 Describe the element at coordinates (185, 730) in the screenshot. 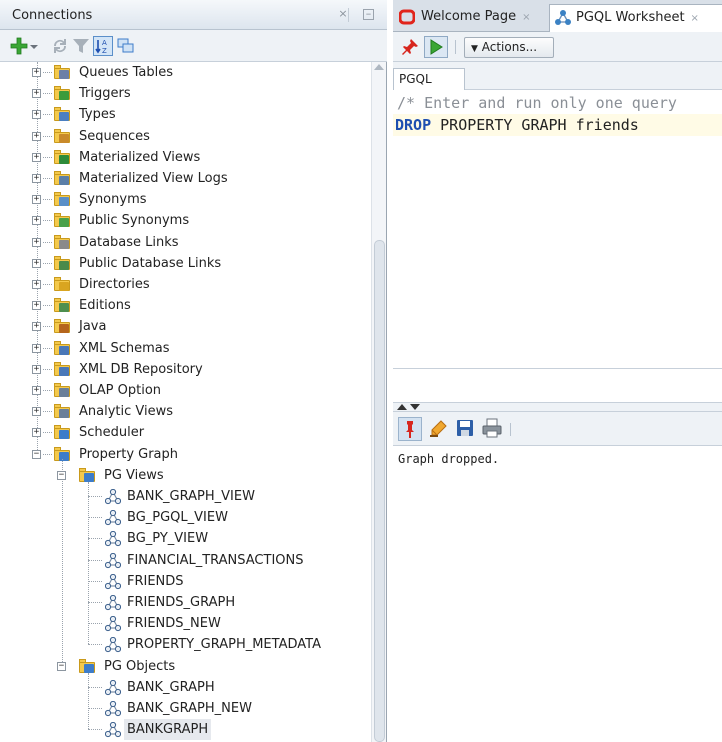

I see `tree-leaf: BANKGRAPH` at that location.